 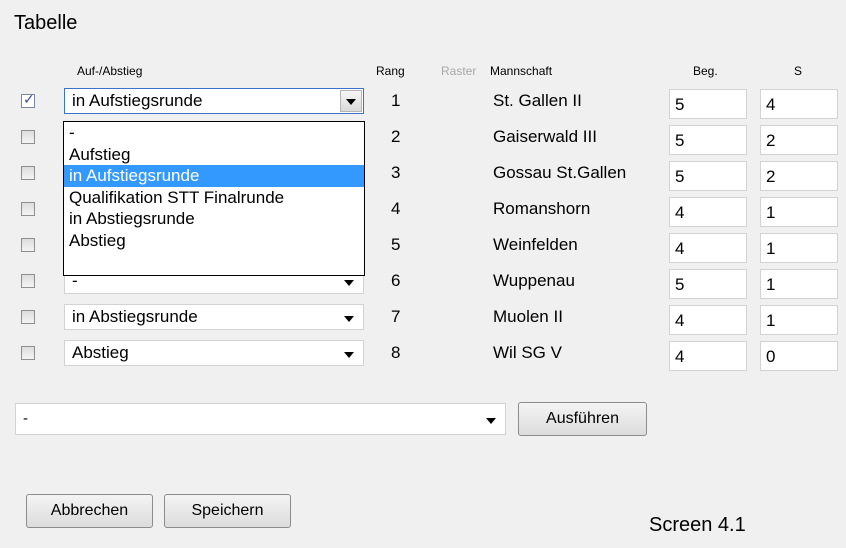 What do you see at coordinates (705, 71) in the screenshot?
I see `header-beg: Beg.` at bounding box center [705, 71].